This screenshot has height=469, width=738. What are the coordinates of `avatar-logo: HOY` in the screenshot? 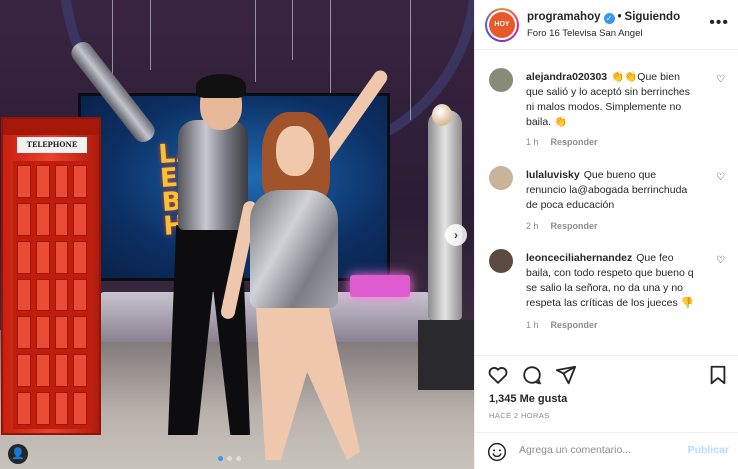 It's located at (502, 25).